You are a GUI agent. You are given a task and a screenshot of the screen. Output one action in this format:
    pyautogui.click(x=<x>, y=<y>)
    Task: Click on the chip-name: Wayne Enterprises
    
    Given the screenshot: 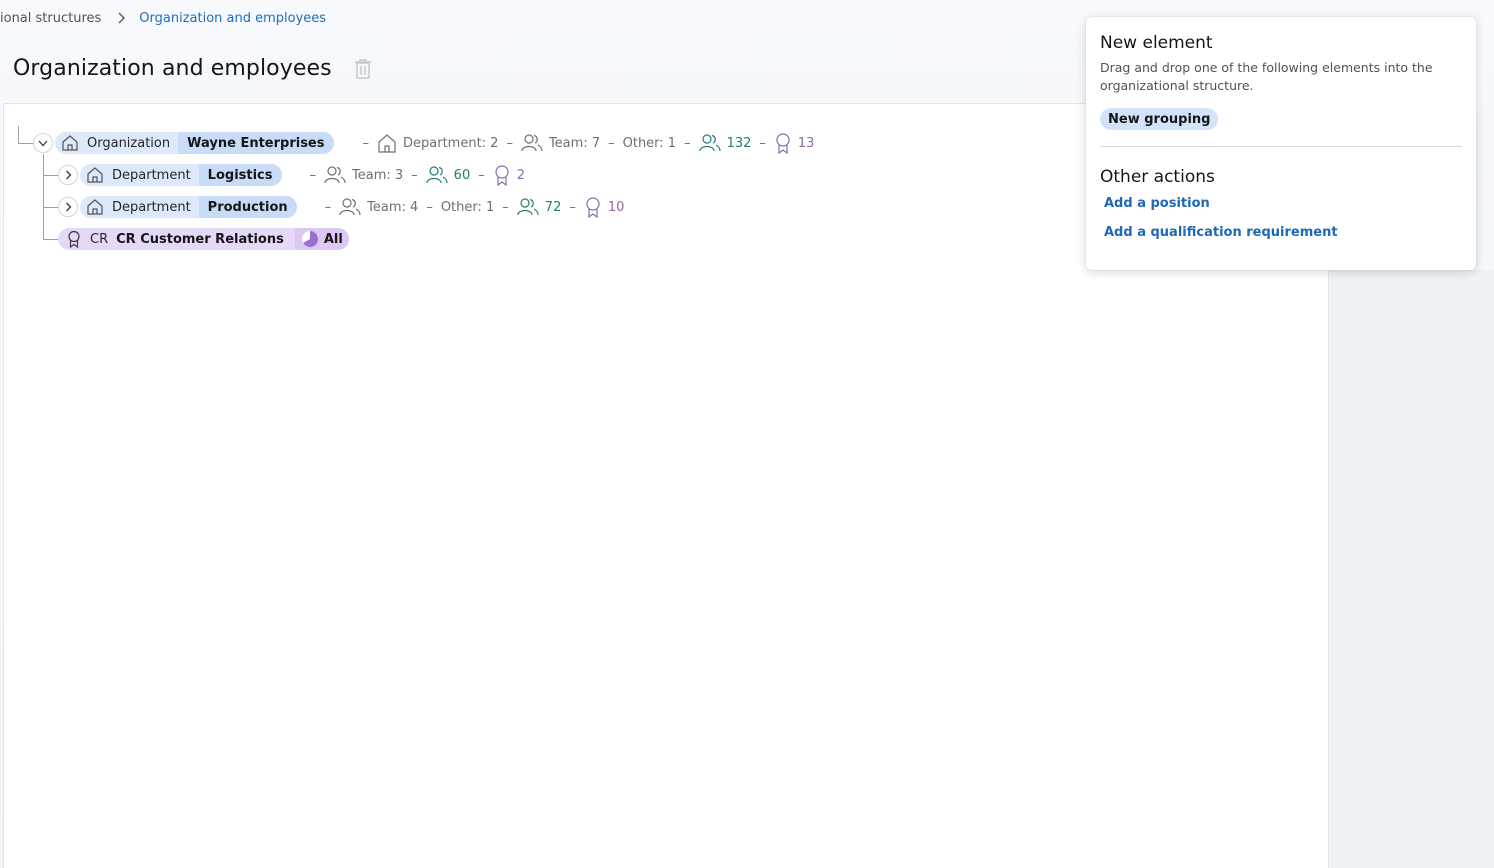 What is the action you would take?
    pyautogui.click(x=256, y=143)
    